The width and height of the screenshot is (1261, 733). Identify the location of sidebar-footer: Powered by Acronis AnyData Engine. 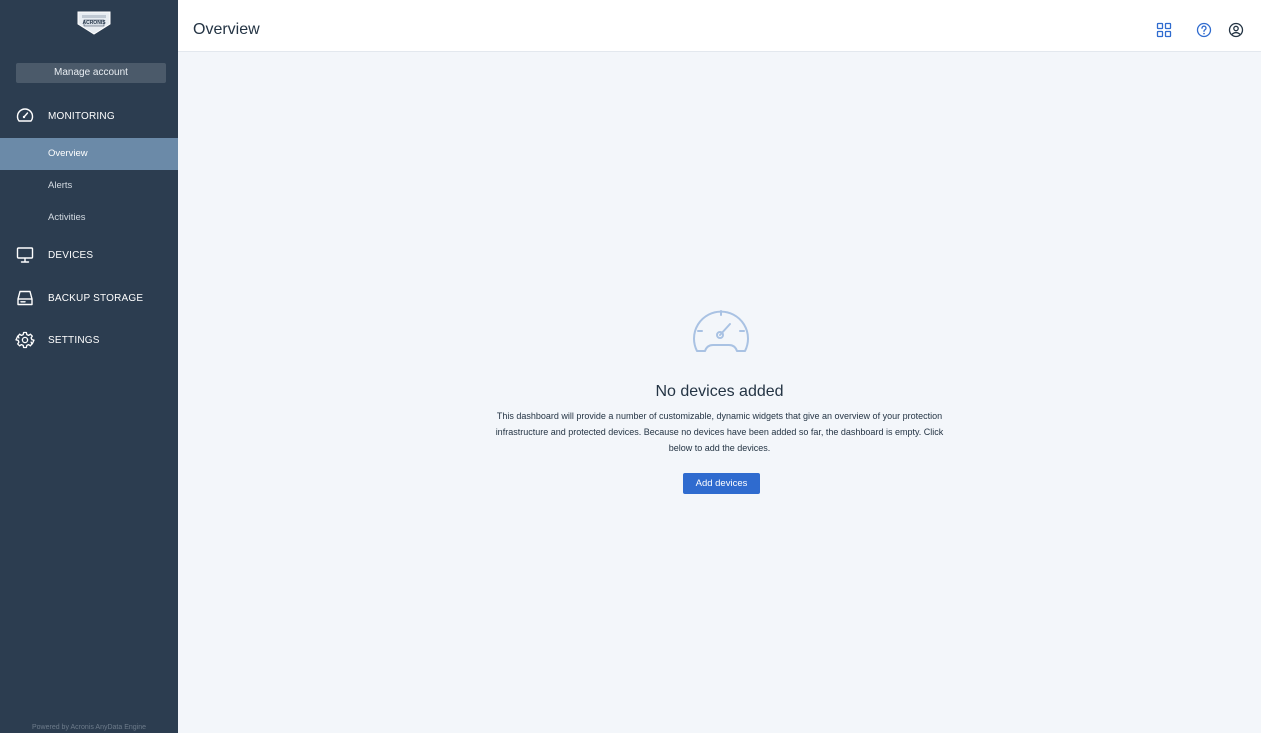
(88, 727).